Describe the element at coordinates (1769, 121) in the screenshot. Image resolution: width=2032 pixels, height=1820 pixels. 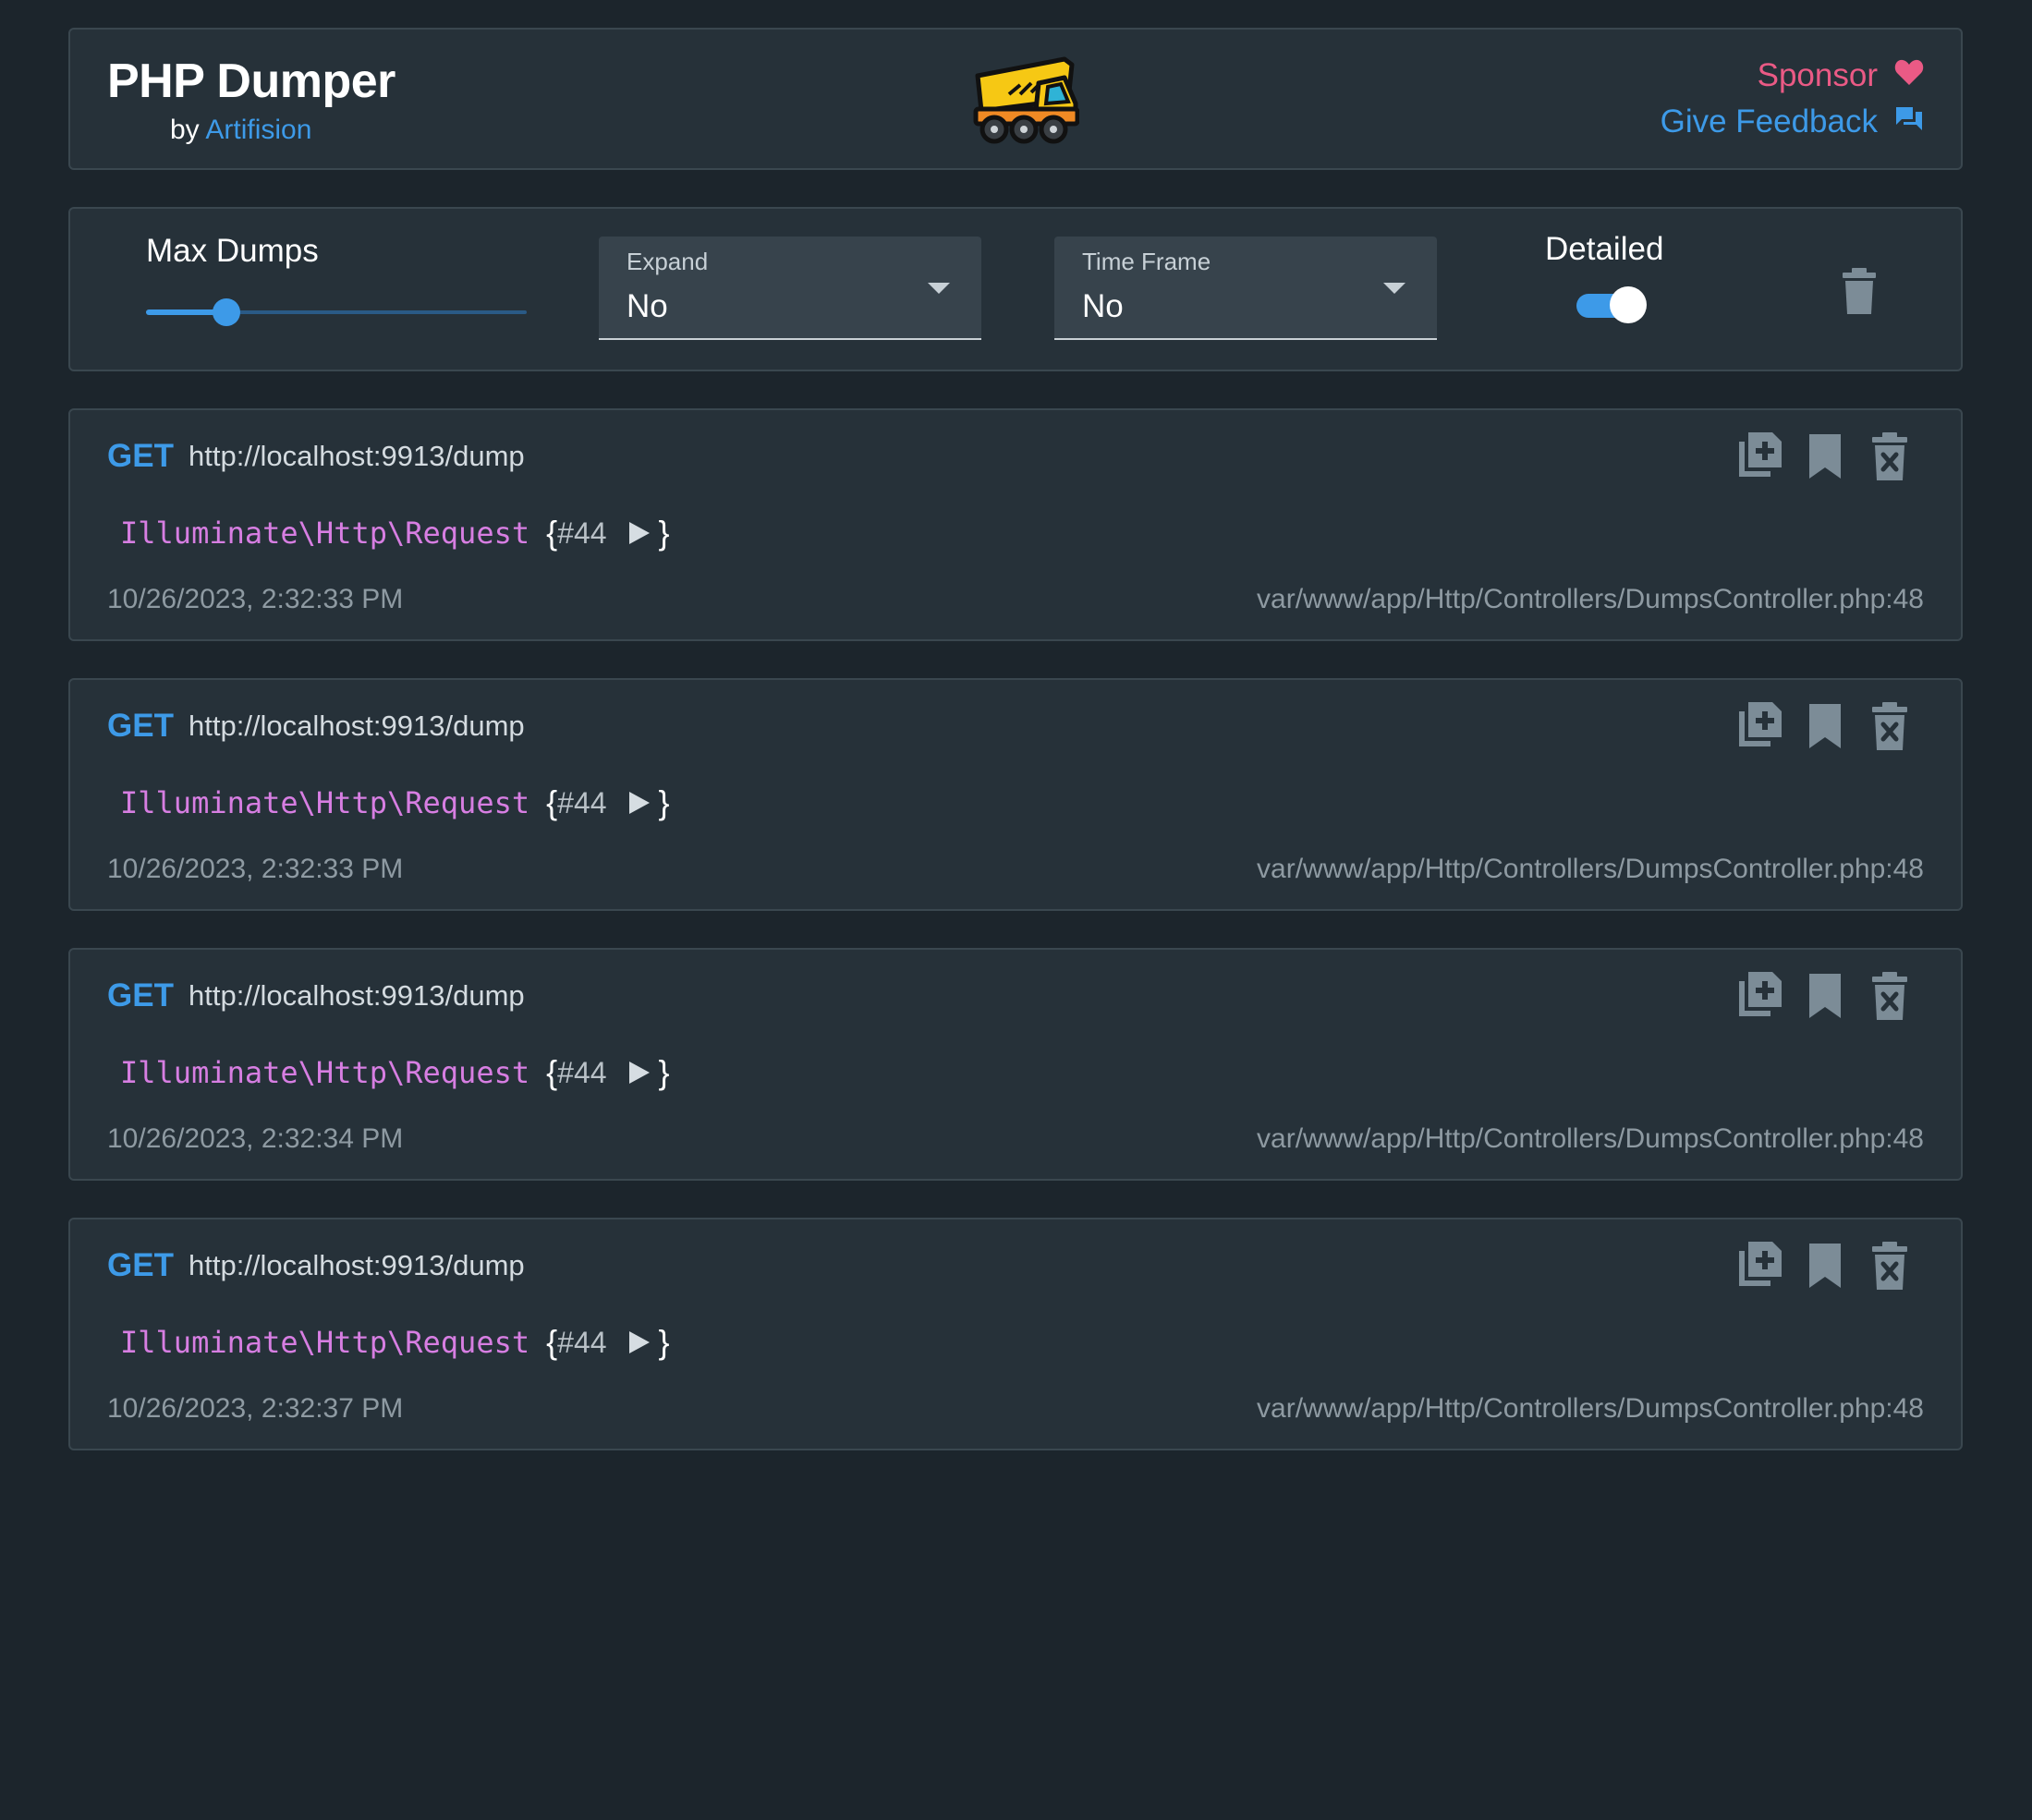
I see `feedback-label: Give Feedback` at that location.